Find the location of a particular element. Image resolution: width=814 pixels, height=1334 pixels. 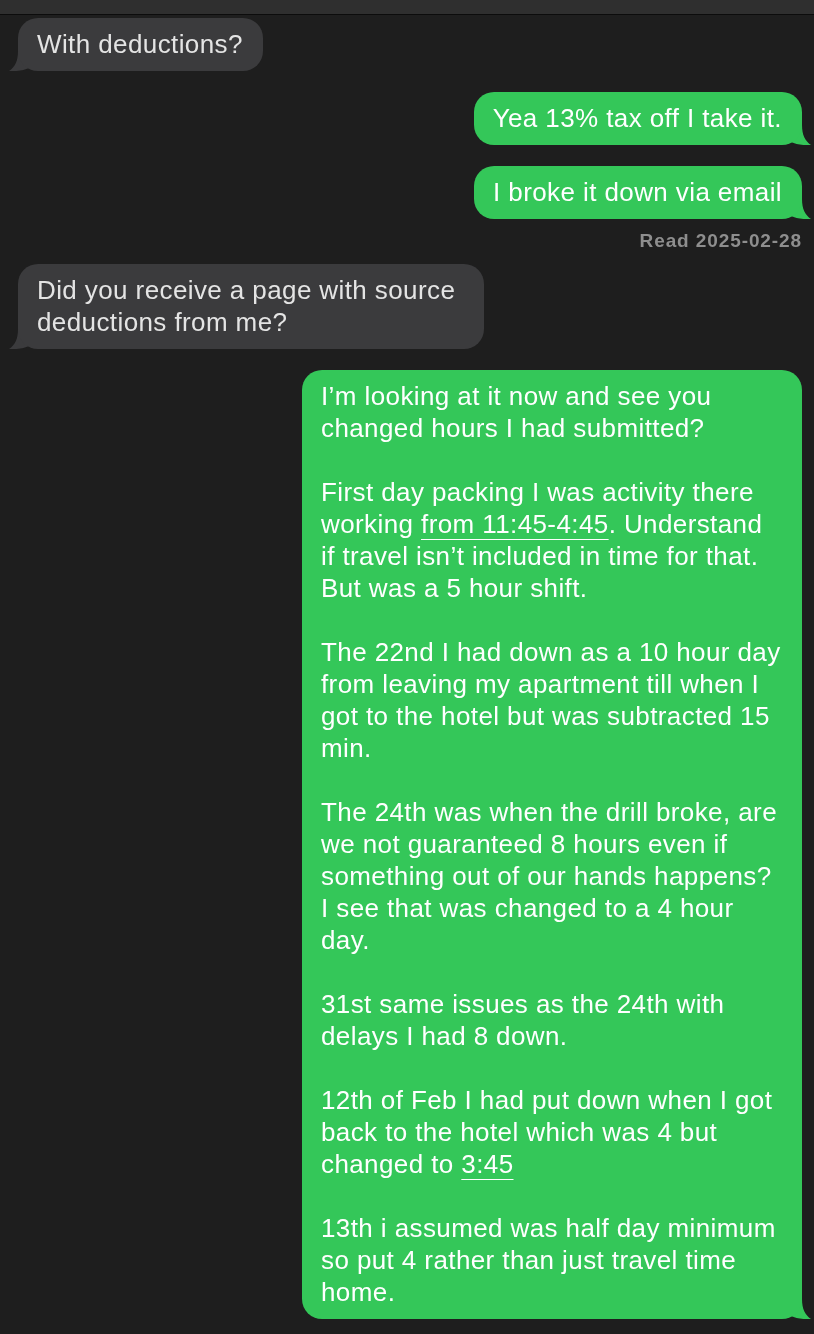

message-text: The 24th was when the drill broke, are we not guaranteed 8 hours even if something out of our hands happens? I see that was changed to a 4 hour day. is located at coordinates (549, 876).